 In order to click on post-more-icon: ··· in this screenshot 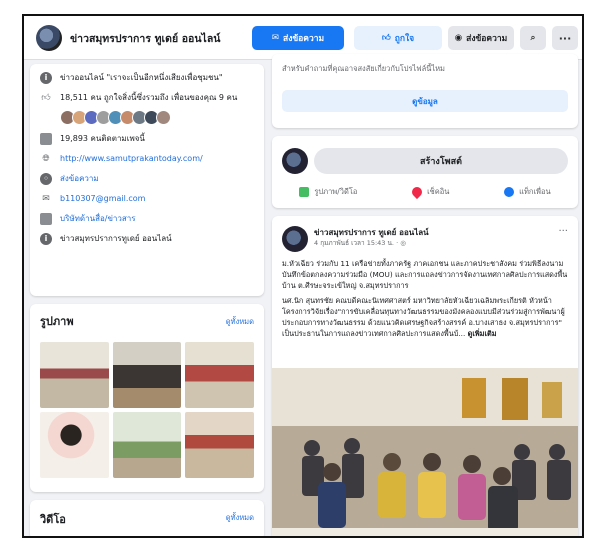, I will do `click(563, 231)`.